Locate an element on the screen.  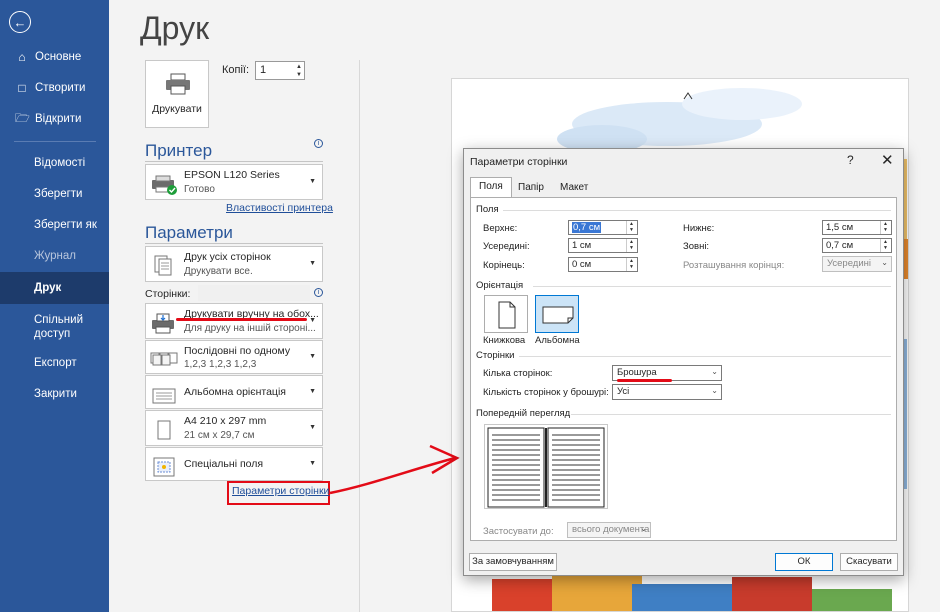
landscape-button is located at coordinates (557, 314).